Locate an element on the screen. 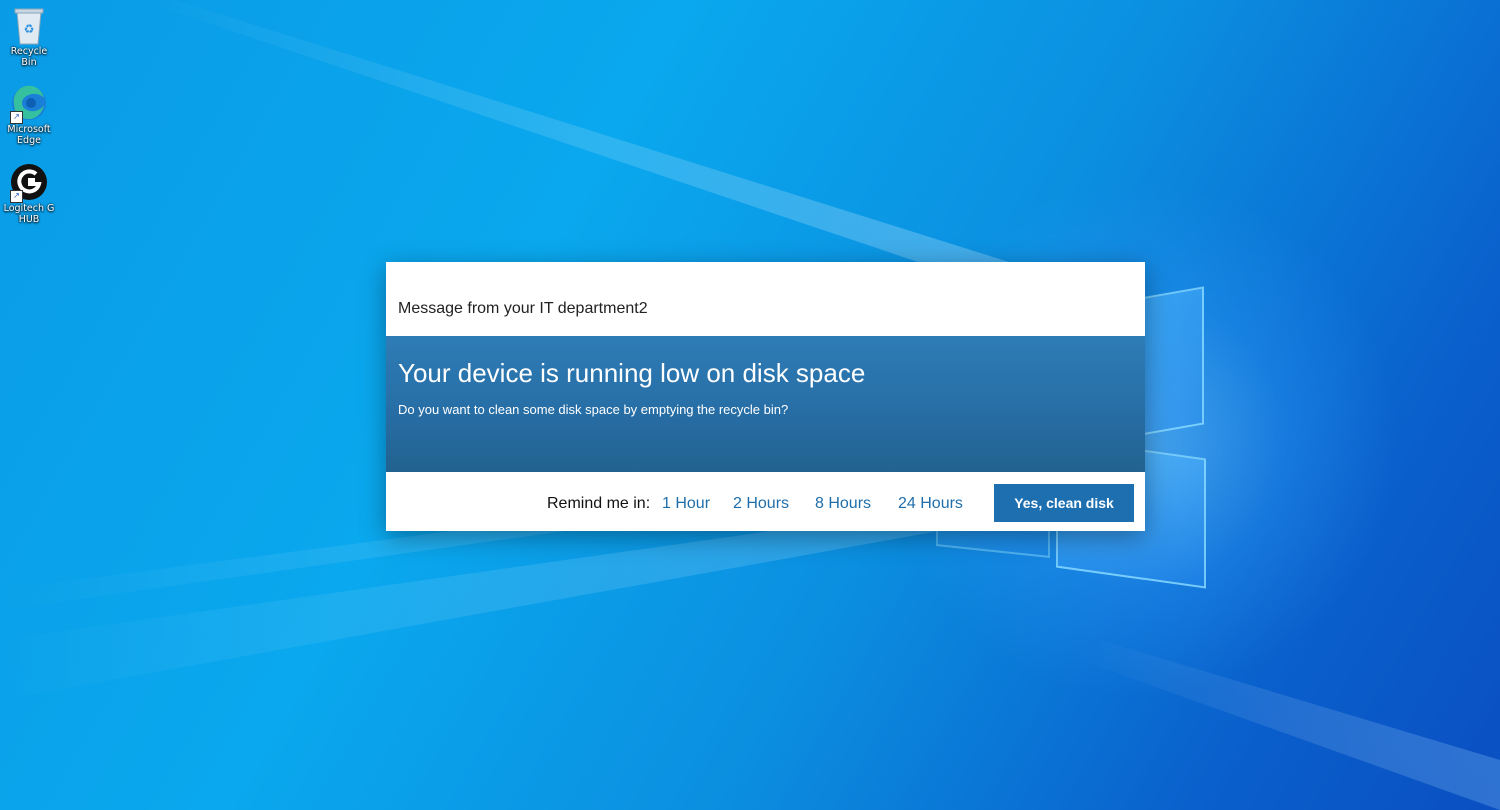  desktop-icon-logitech-g-hub: ↗ Logitech G HUB is located at coordinates (29, 194).